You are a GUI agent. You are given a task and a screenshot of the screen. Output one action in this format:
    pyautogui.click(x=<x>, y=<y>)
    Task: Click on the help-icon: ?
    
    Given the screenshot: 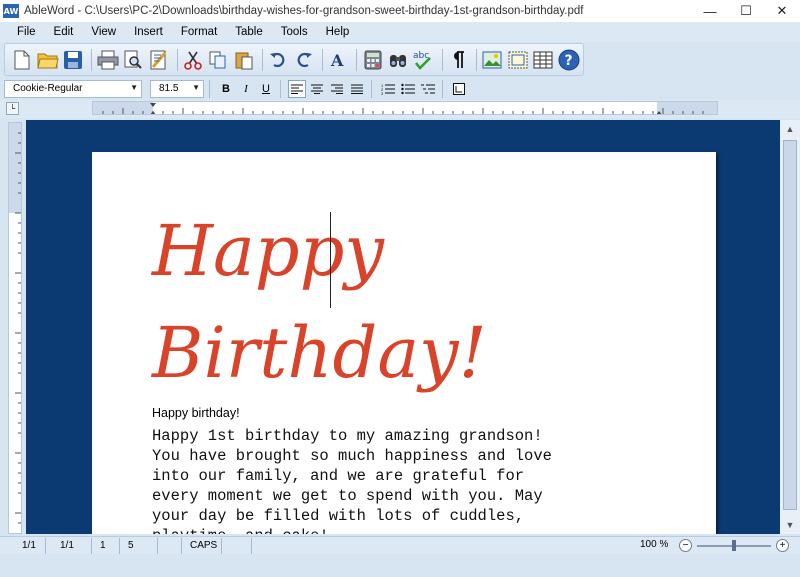 What is the action you would take?
    pyautogui.click(x=568, y=60)
    